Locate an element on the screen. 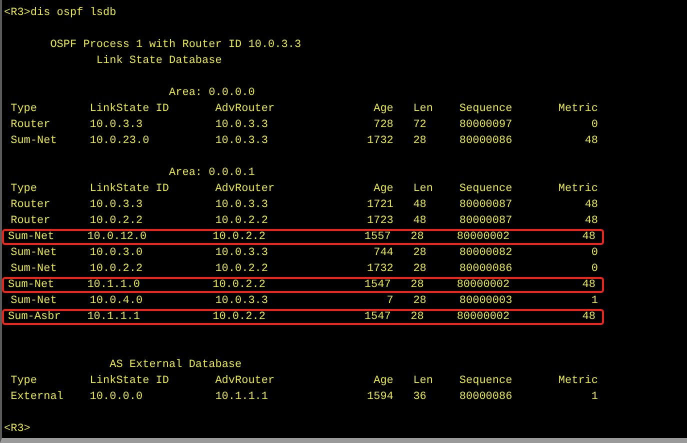 The height and width of the screenshot is (443, 687). type-cell: Sum-Asbr is located at coordinates (34, 317).